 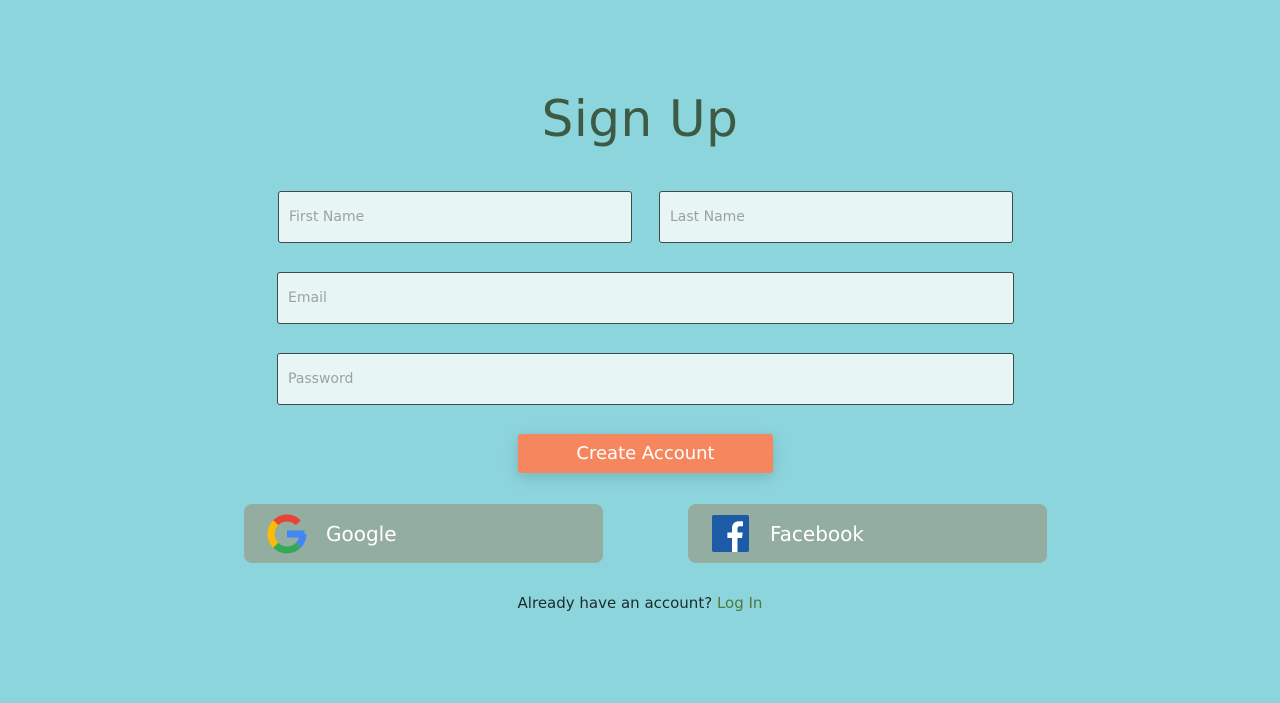 I want to click on login-prompt: Already have an account? Log In, so click(x=640, y=603).